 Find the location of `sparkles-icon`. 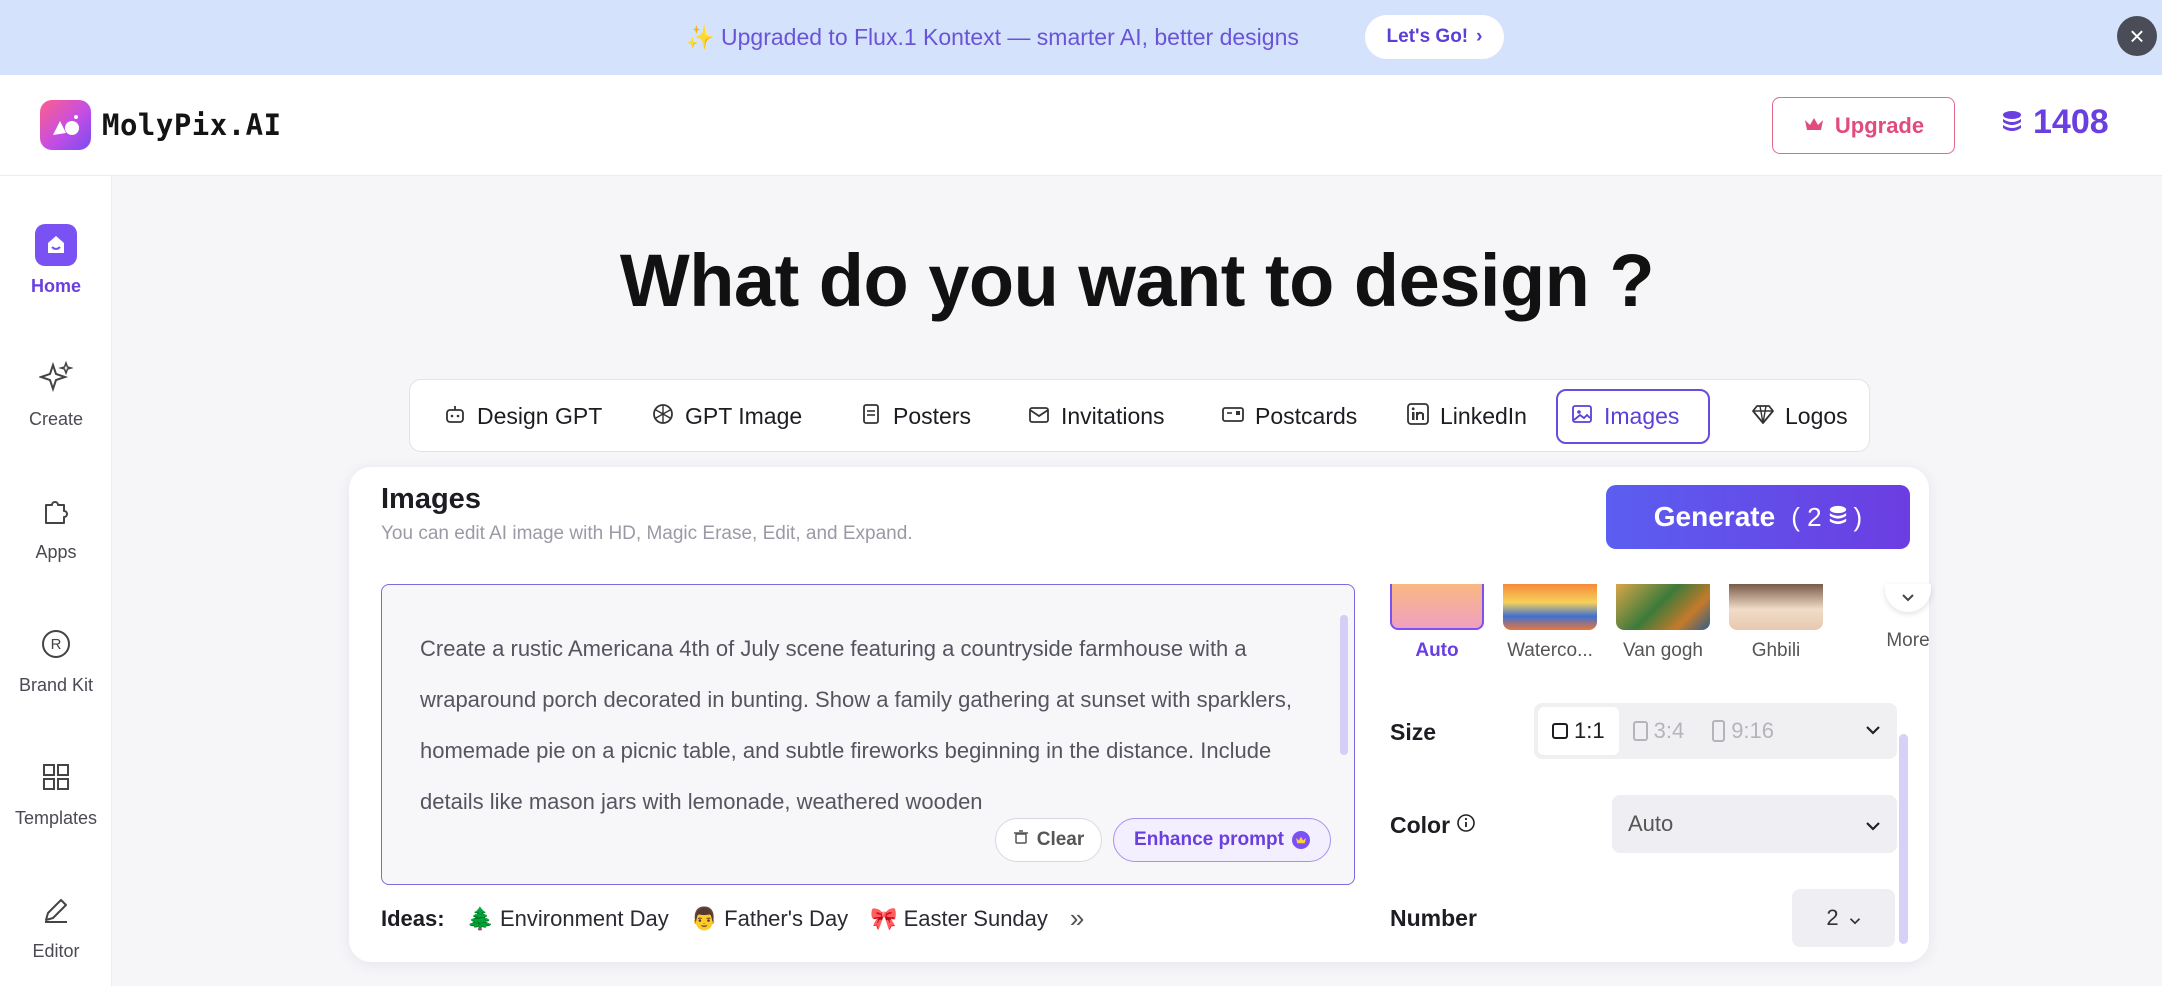

sparkles-icon is located at coordinates (56, 378).